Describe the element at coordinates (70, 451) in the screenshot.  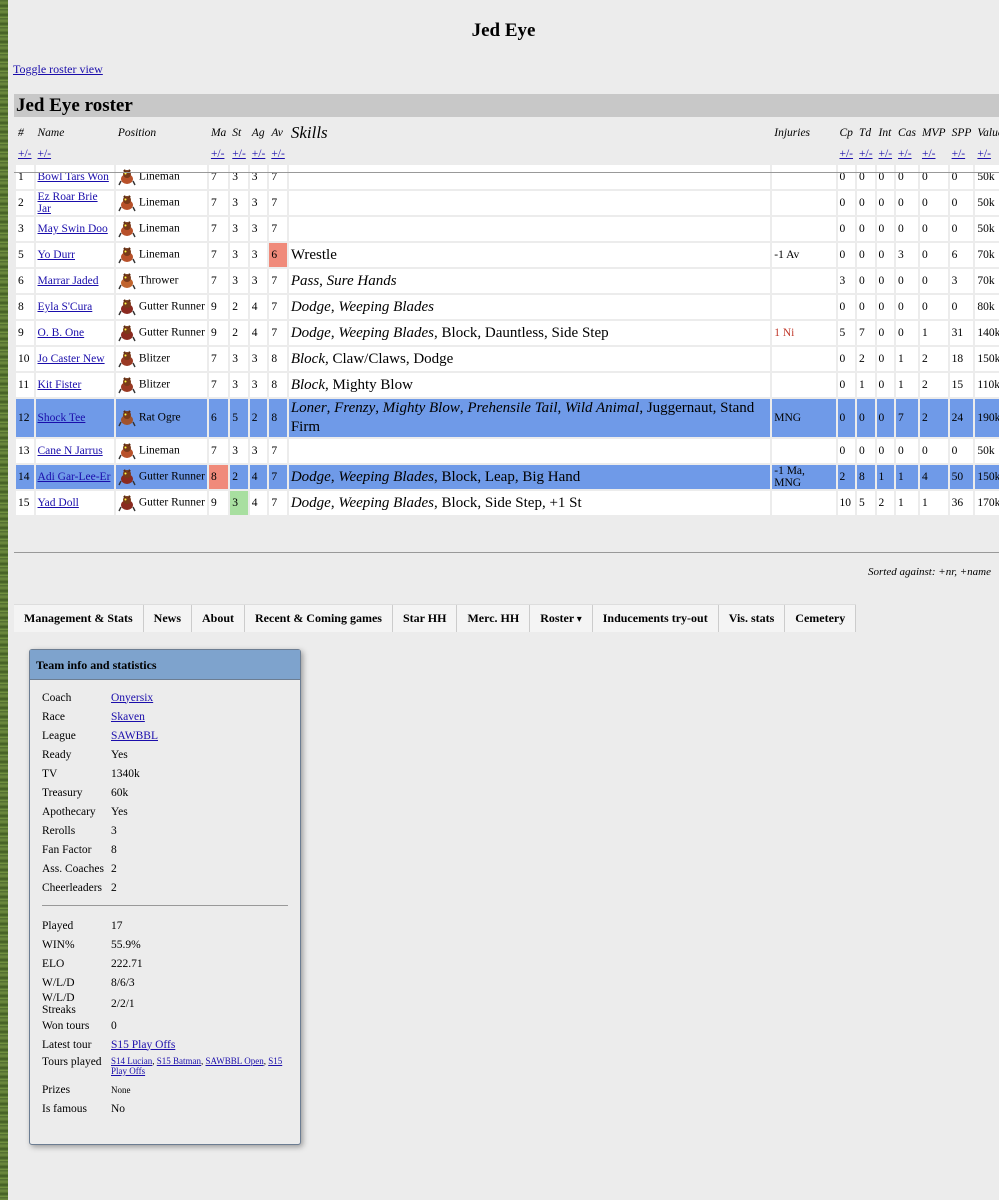
I see `player-name-link: Cane N Jarrus` at that location.